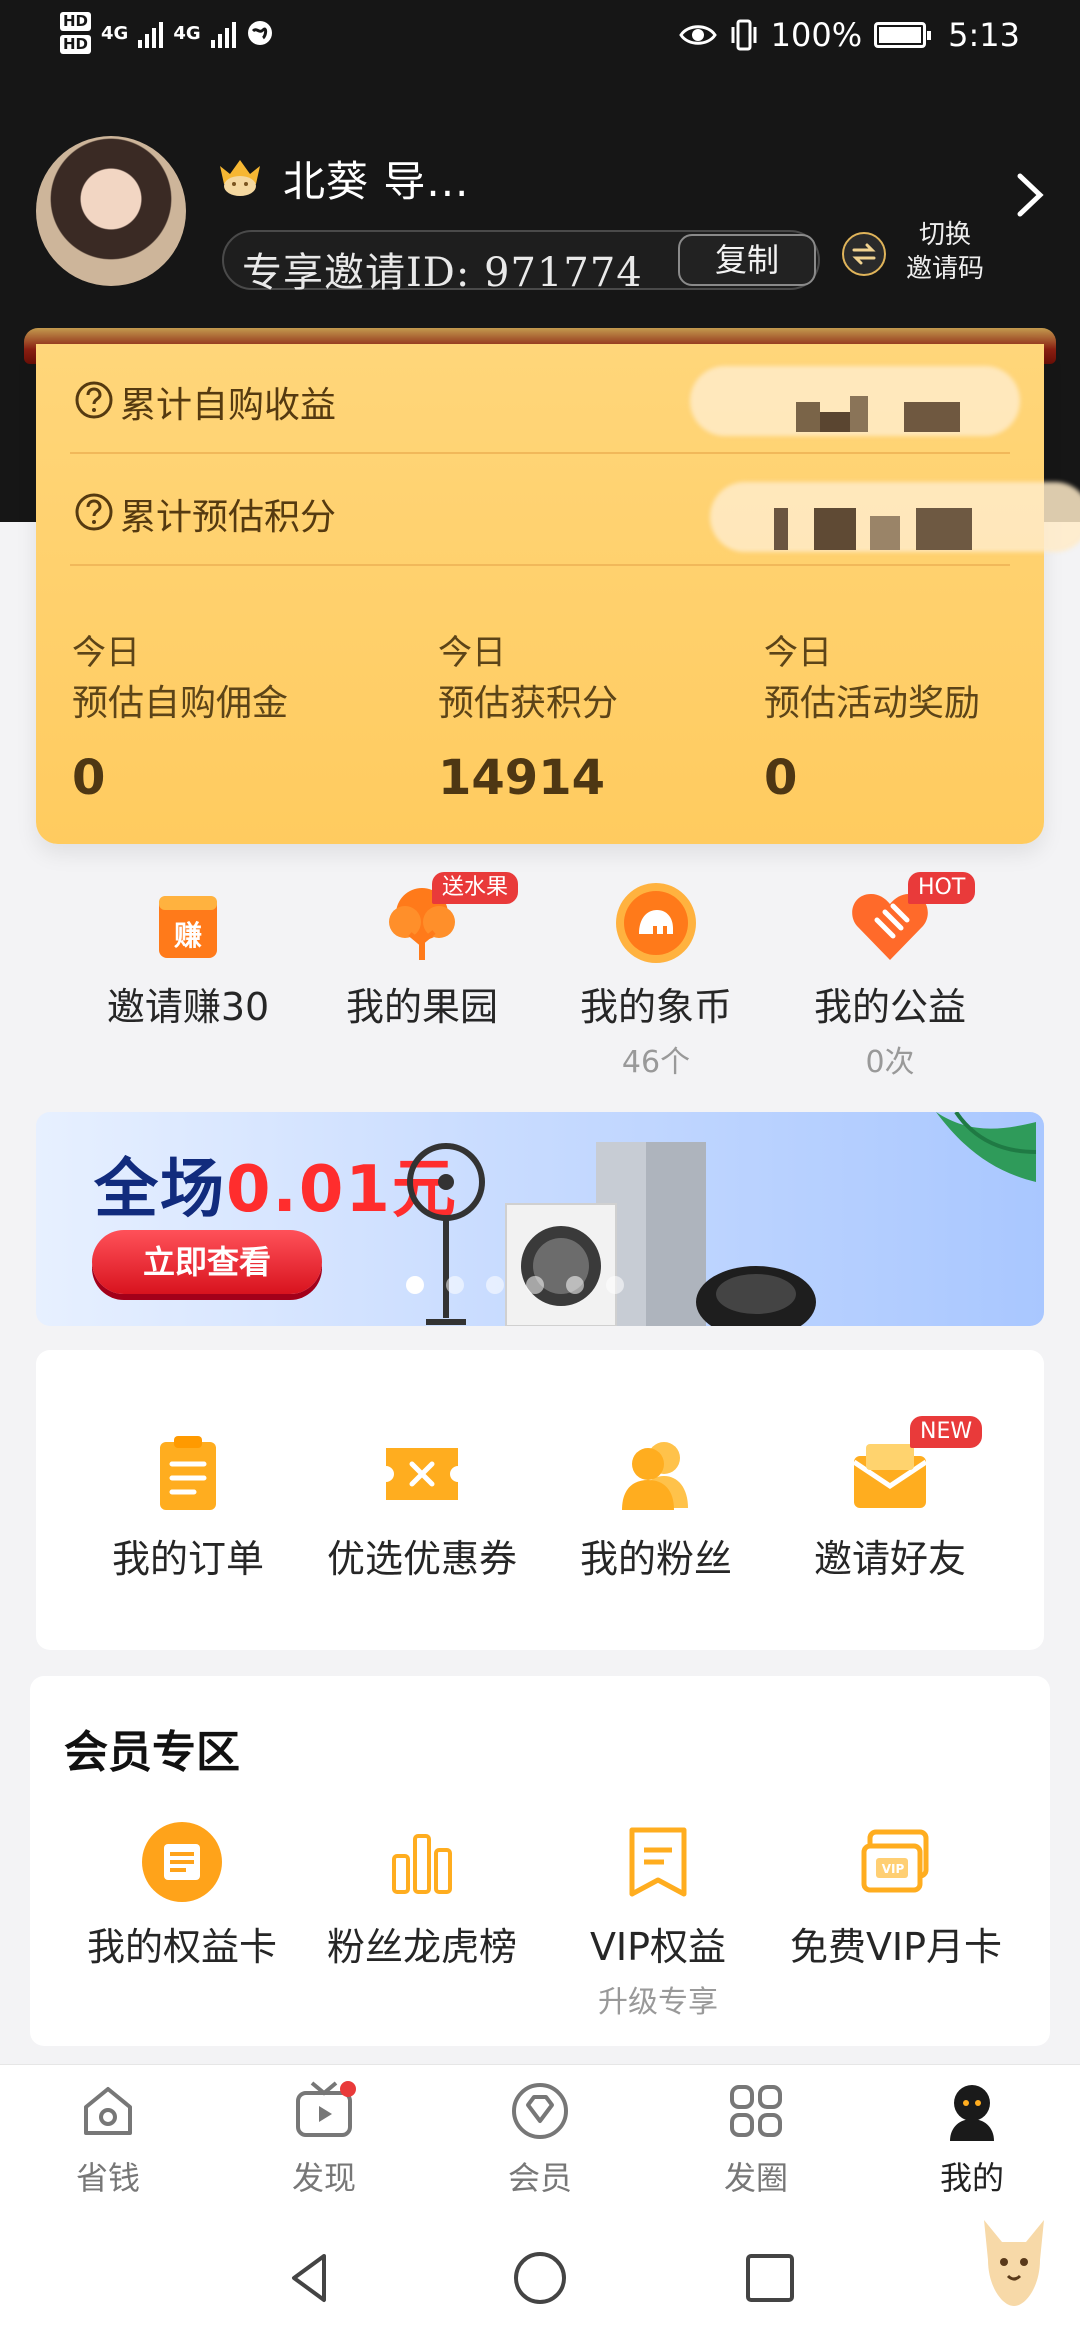  I want to click on quick-link-label: 我的果园, so click(421, 1007).